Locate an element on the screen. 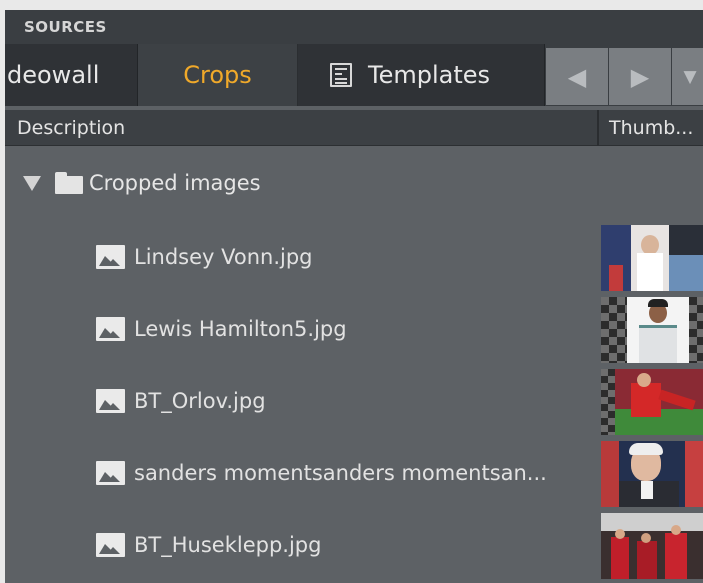  tab-scroll-right-button: ▶ is located at coordinates (640, 76).